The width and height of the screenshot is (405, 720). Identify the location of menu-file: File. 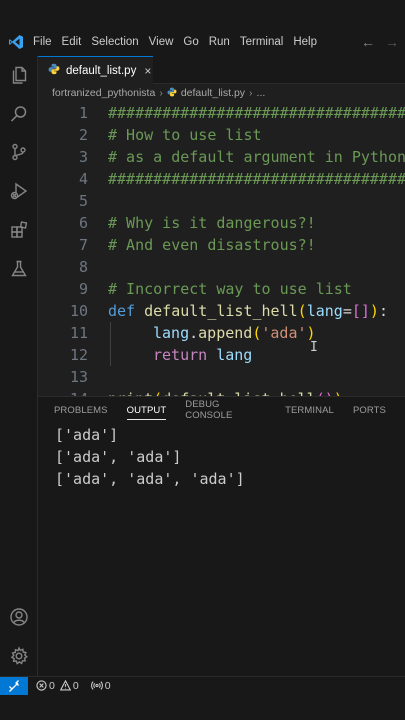
(42, 42).